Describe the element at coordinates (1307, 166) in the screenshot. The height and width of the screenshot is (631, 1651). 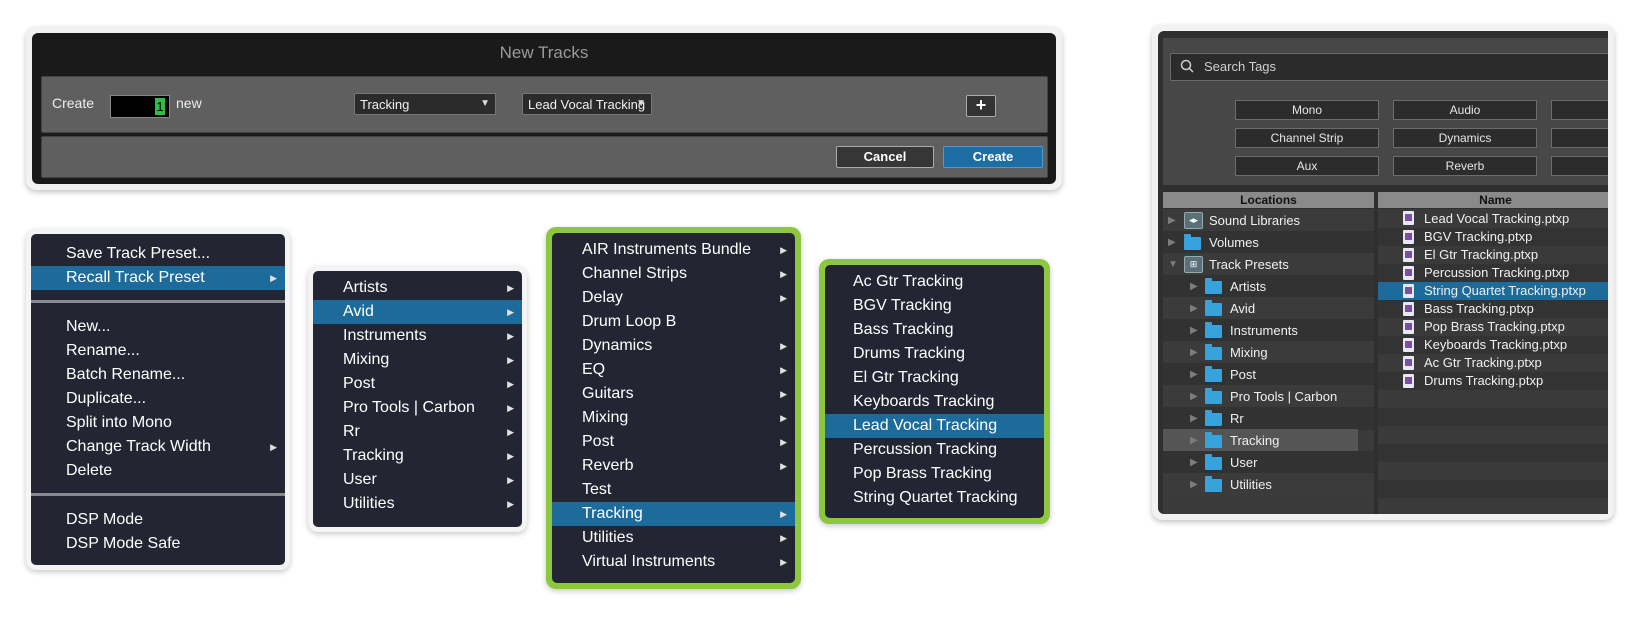
I see `tag-aux: Aux` at that location.